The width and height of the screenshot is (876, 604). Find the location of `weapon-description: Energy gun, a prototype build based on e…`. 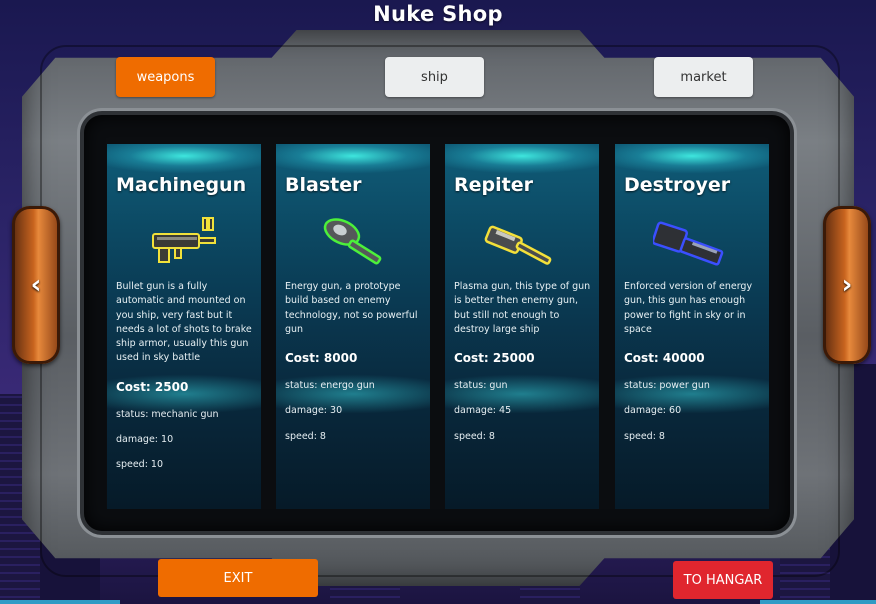

weapon-description: Energy gun, a prototype build based on e… is located at coordinates (351, 308).